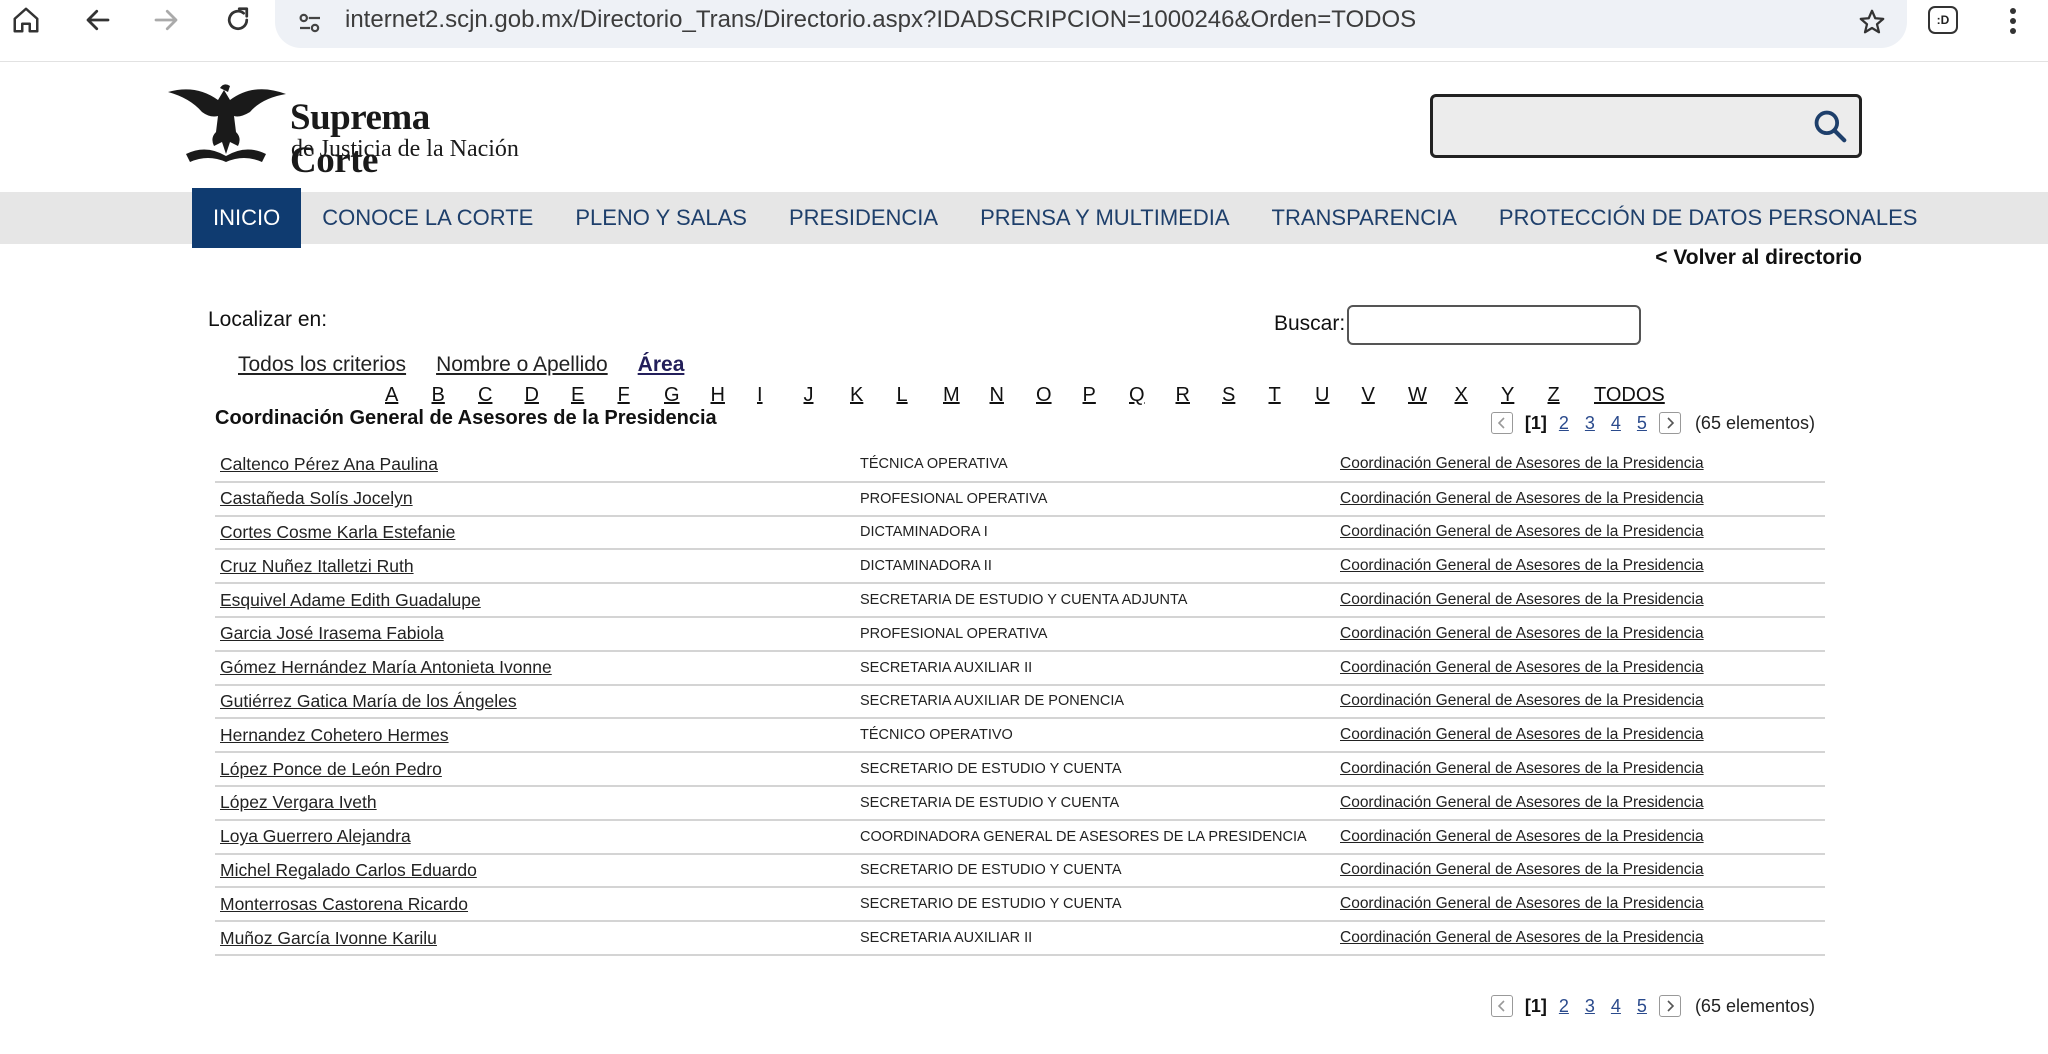  I want to click on buscar-input, so click(1494, 325).